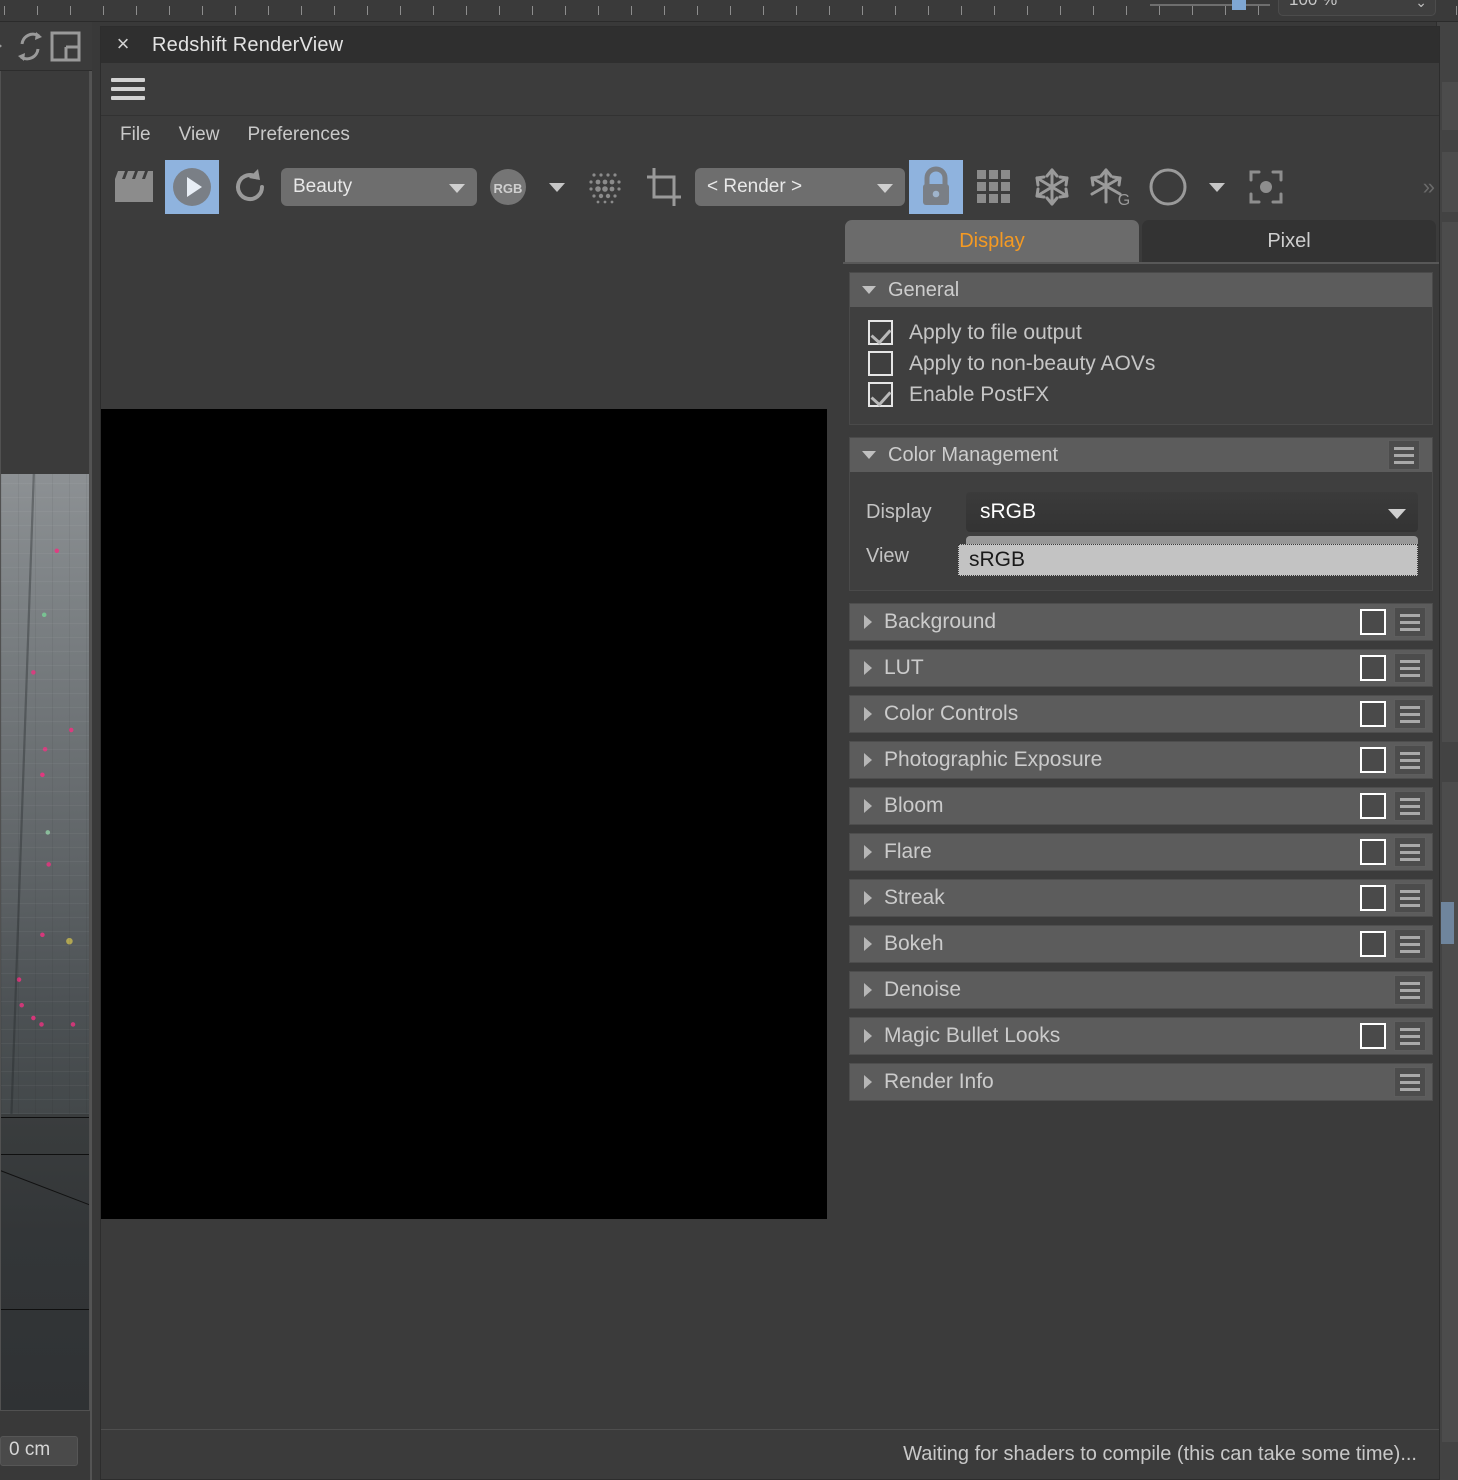 The image size is (1458, 1480). What do you see at coordinates (248, 44) in the screenshot?
I see `window-title: Redshift RenderView` at bounding box center [248, 44].